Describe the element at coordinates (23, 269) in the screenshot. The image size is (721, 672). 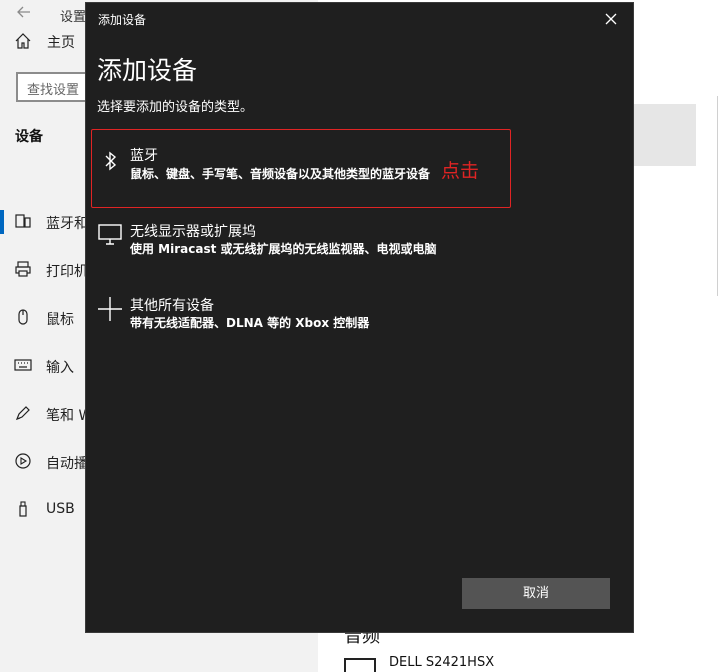
I see `printer-icon` at that location.